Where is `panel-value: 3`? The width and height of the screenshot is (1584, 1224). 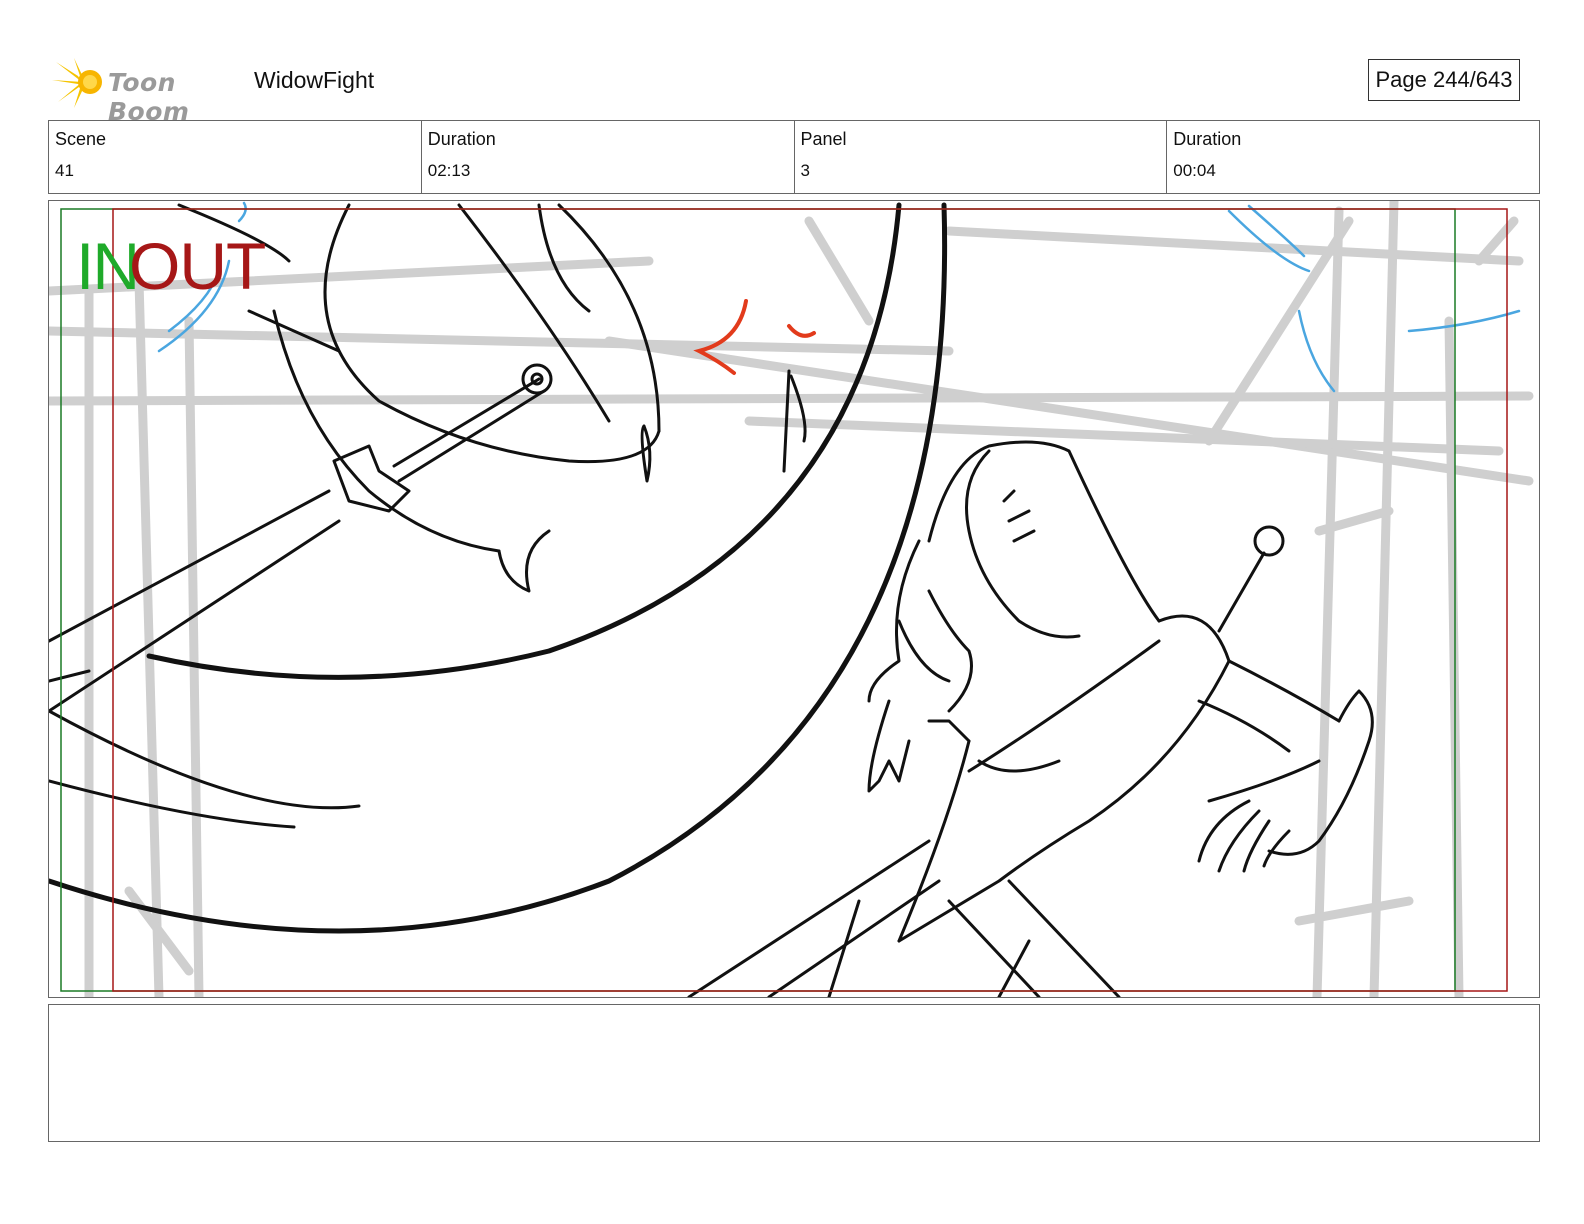
panel-value: 3 is located at coordinates (805, 170).